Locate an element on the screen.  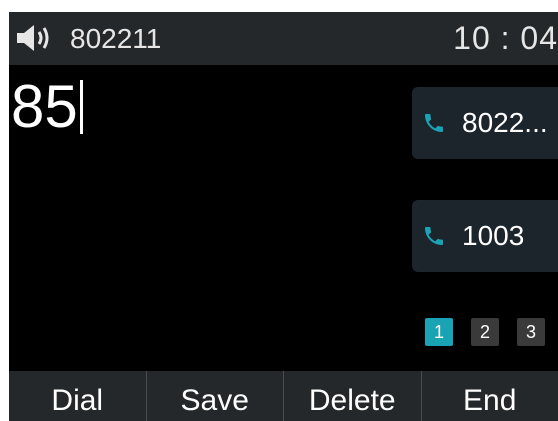
page-2: 2 is located at coordinates (485, 332).